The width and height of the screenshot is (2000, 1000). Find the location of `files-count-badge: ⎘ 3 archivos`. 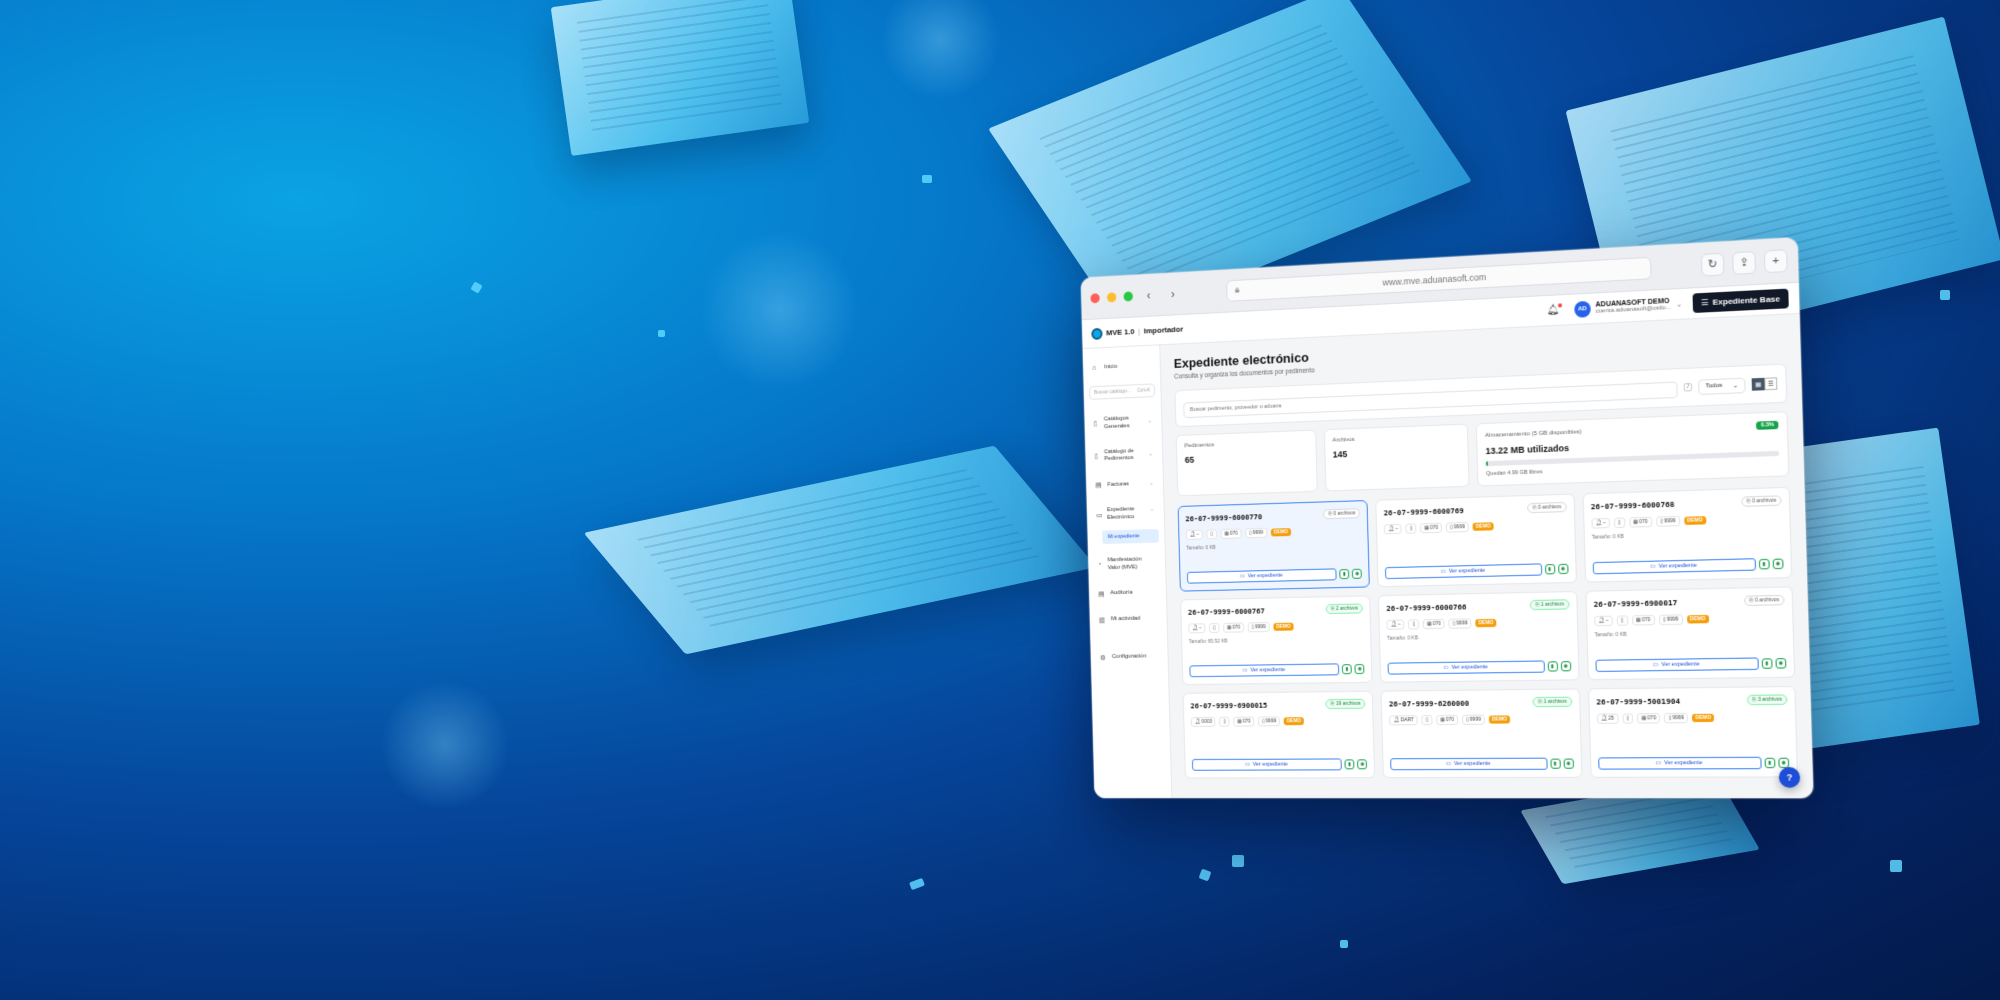

files-count-badge: ⎘ 3 archivos is located at coordinates (1767, 699).